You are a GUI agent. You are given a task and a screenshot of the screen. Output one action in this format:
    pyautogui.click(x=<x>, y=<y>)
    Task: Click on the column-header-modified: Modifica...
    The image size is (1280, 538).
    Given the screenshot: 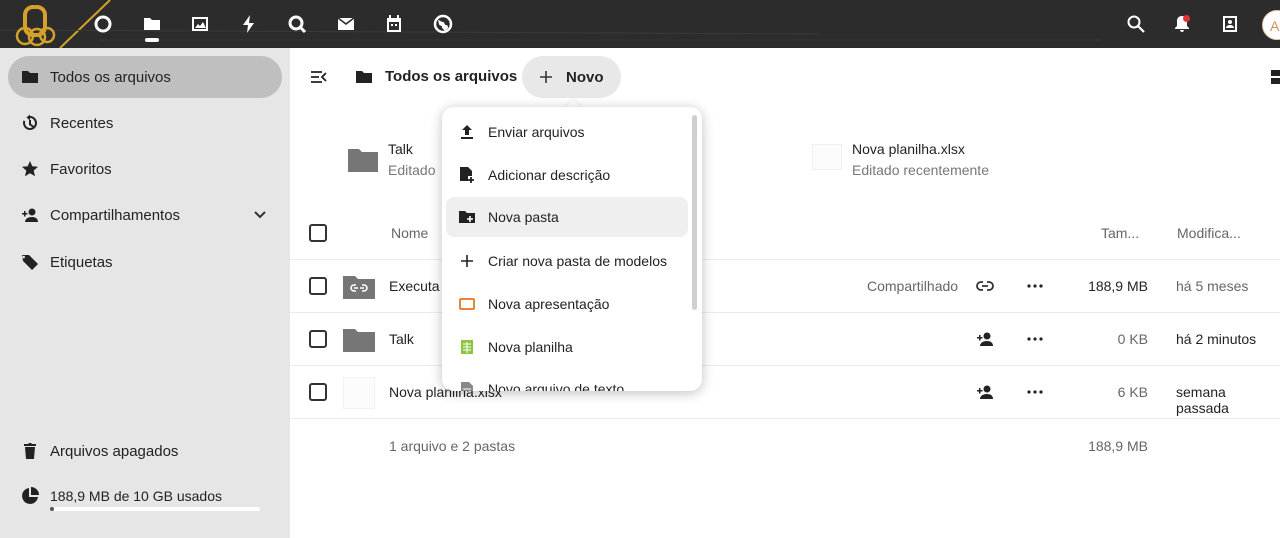 What is the action you would take?
    pyautogui.click(x=1209, y=233)
    